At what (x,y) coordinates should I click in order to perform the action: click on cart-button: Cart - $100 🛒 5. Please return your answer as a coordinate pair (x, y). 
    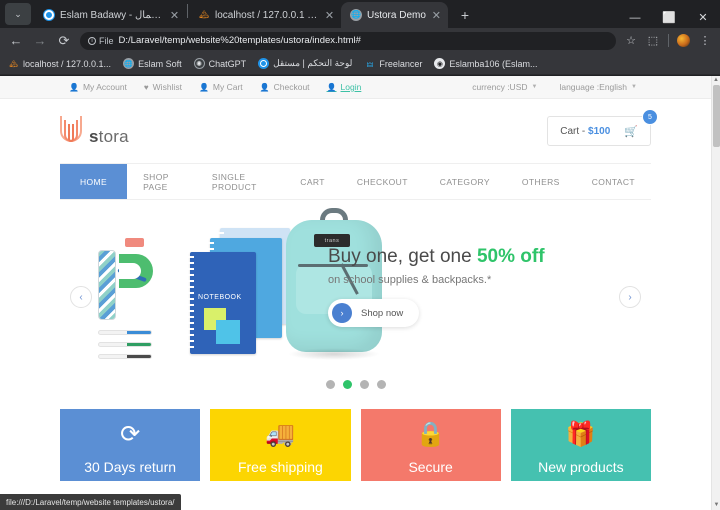
    Looking at the image, I should click on (602, 127).